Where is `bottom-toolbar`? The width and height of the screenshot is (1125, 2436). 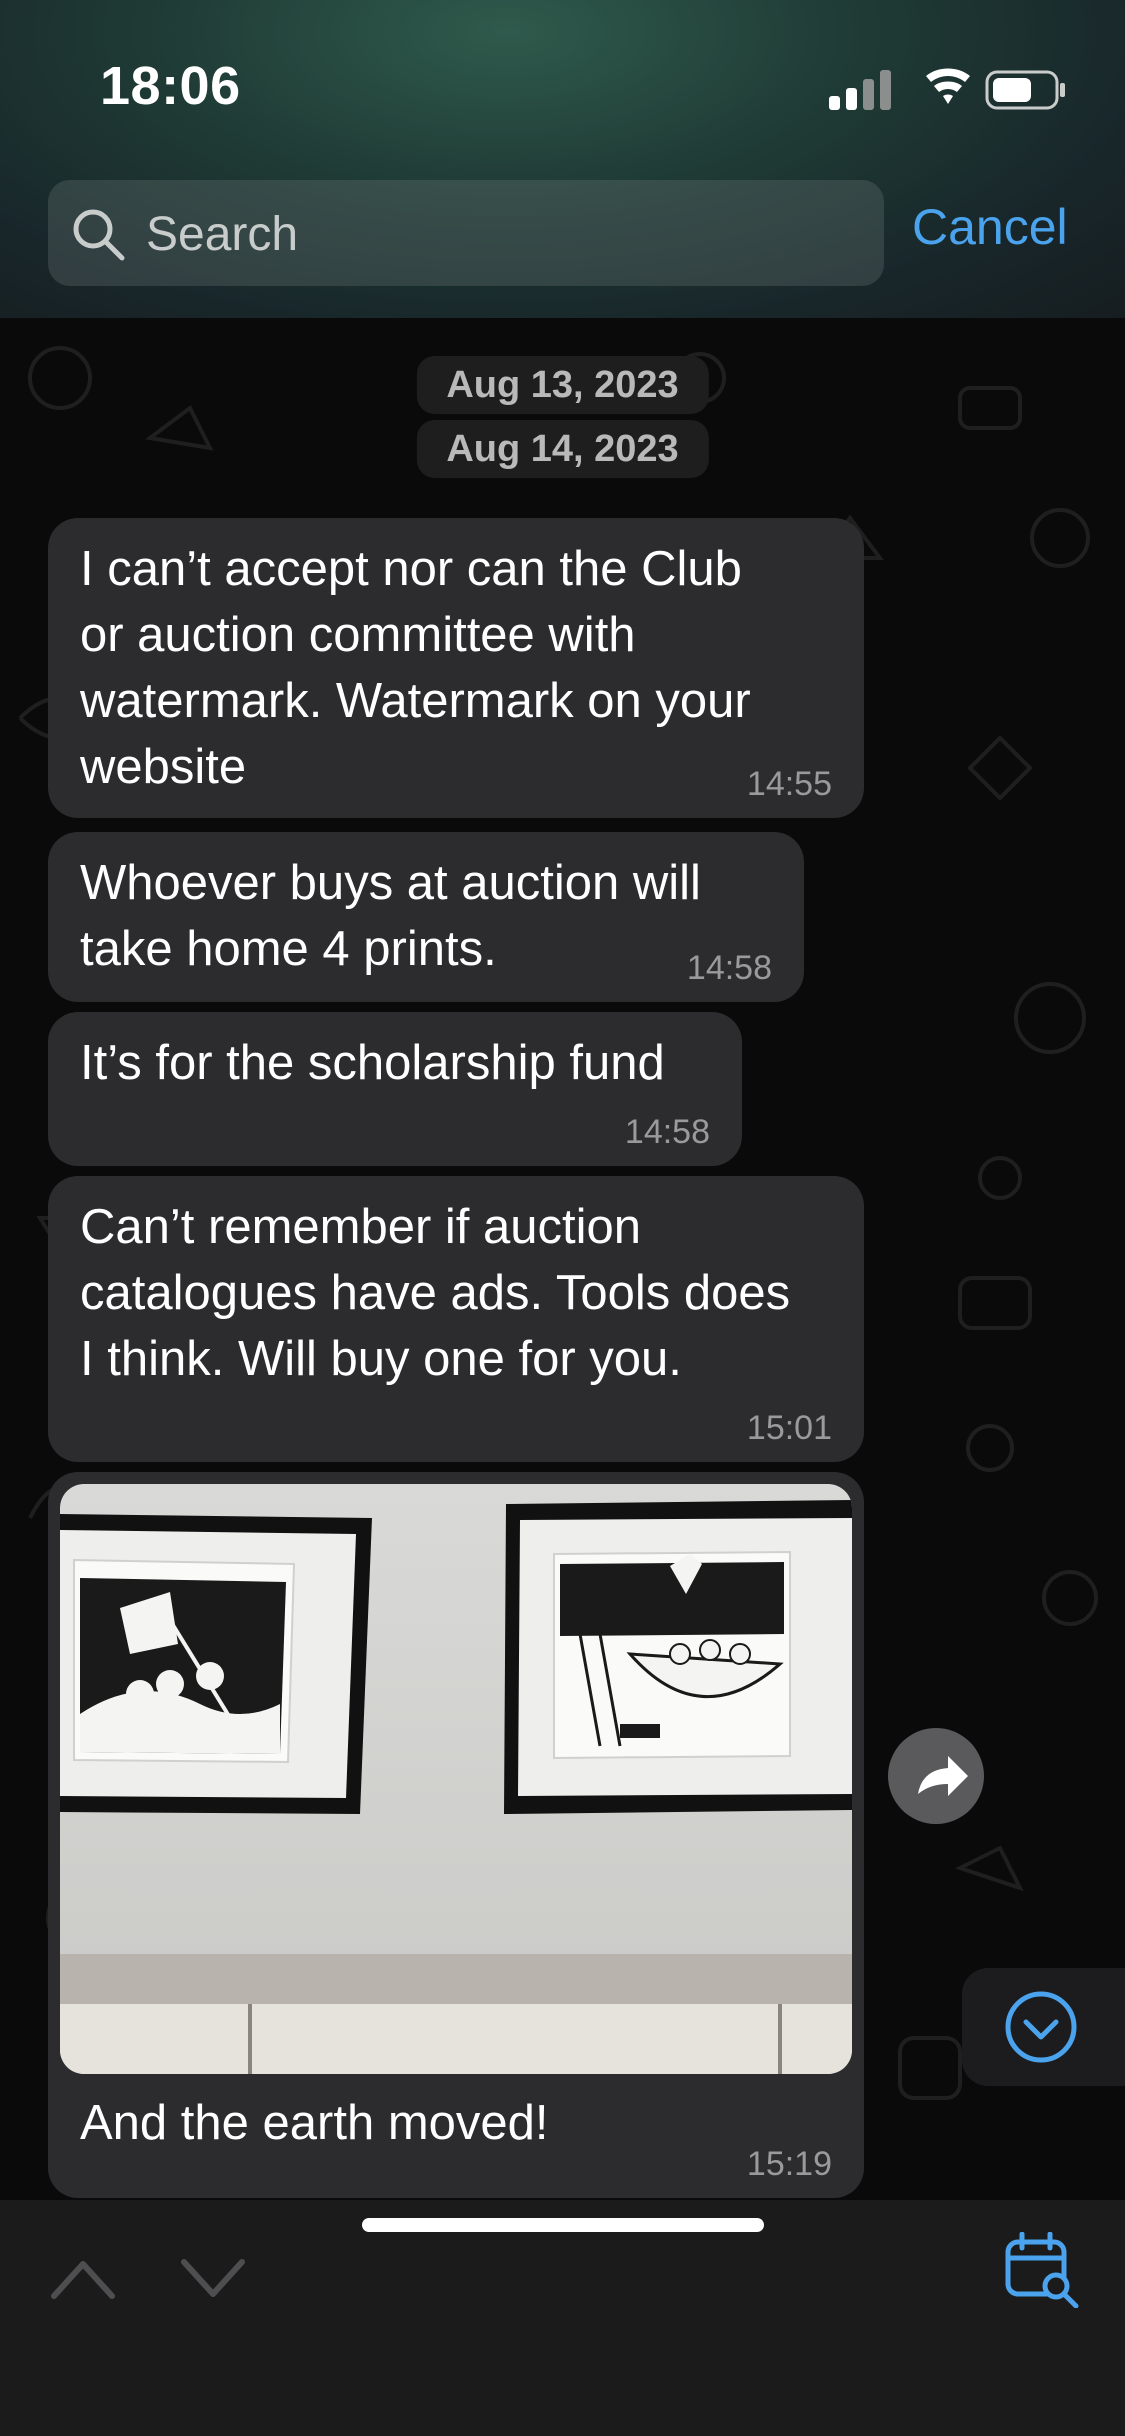
bottom-toolbar is located at coordinates (562, 2318).